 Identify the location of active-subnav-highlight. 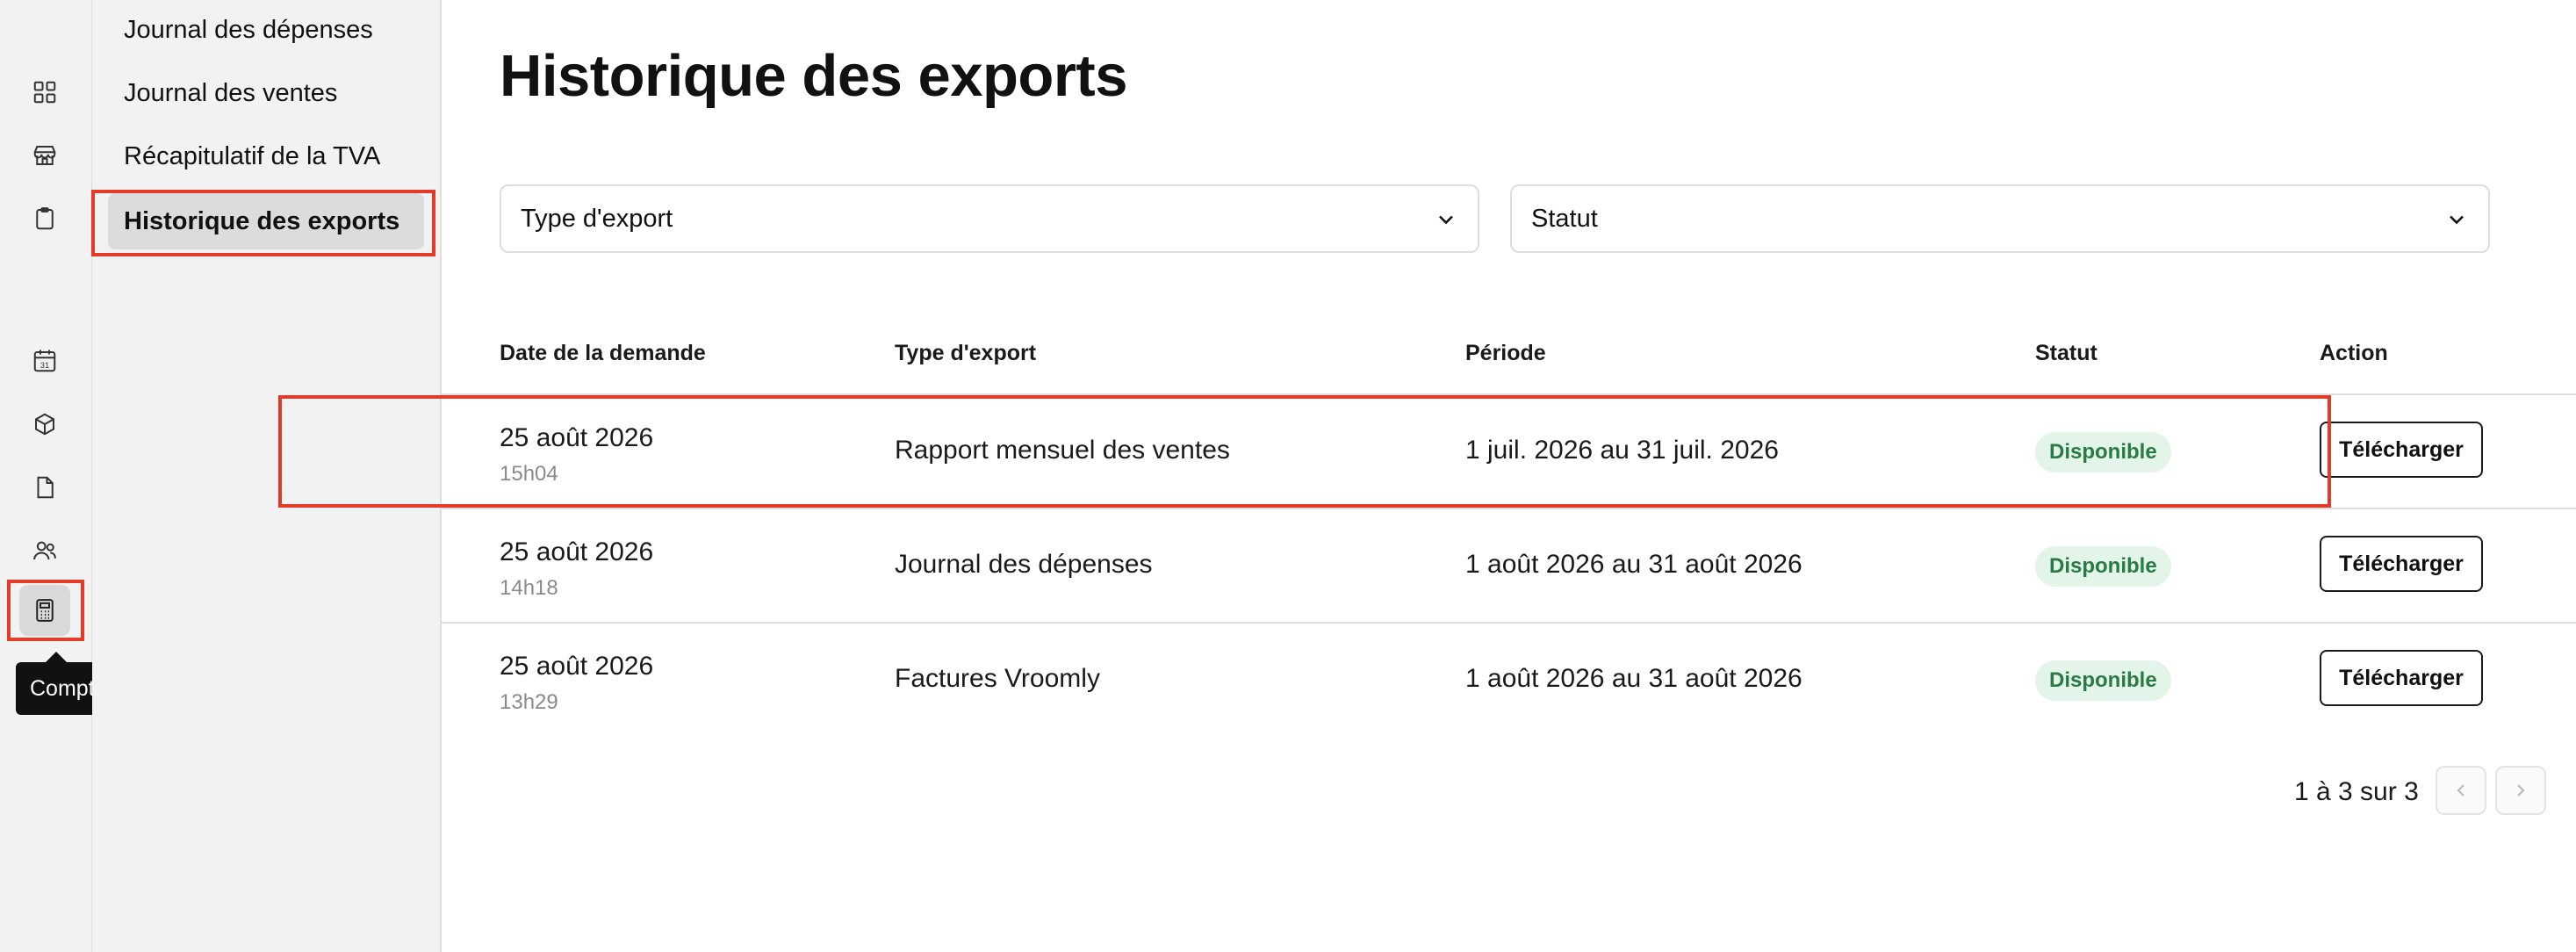
(263, 223).